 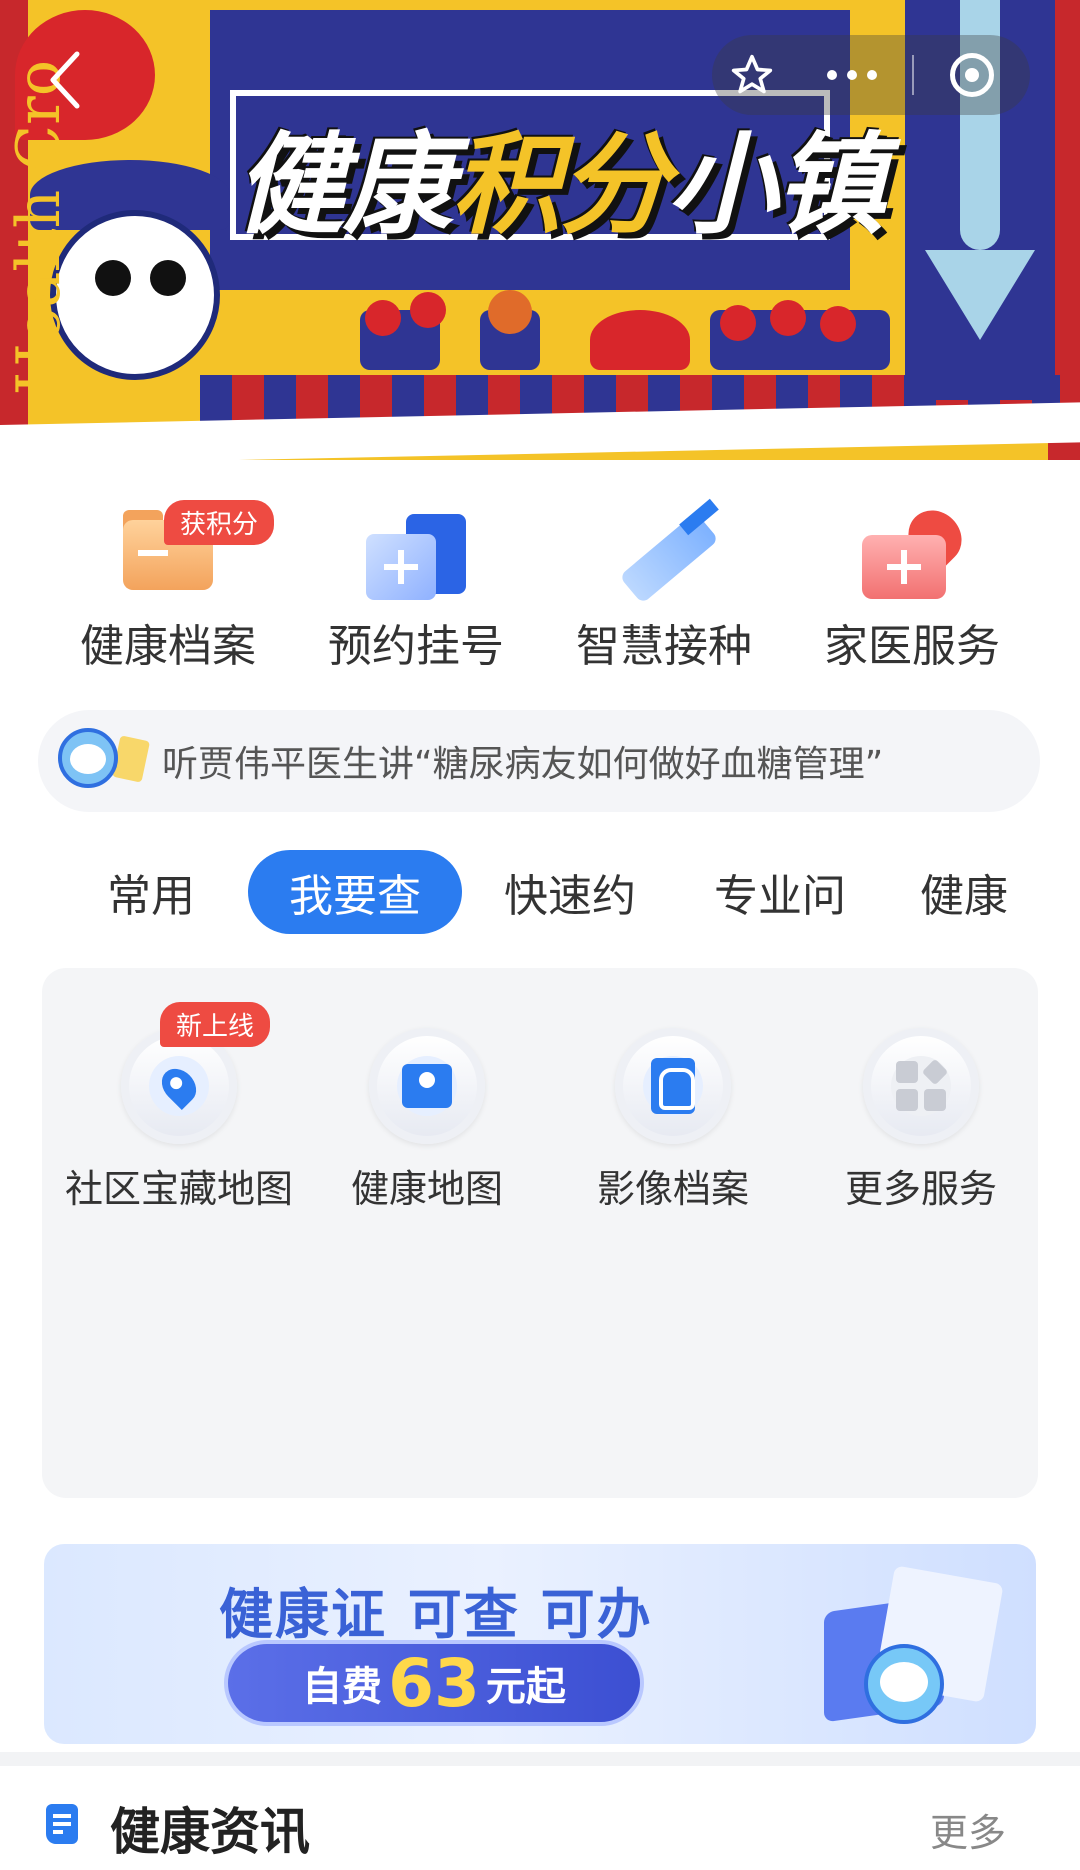 What do you see at coordinates (980, 295) in the screenshot?
I see `funnel-decoration` at bounding box center [980, 295].